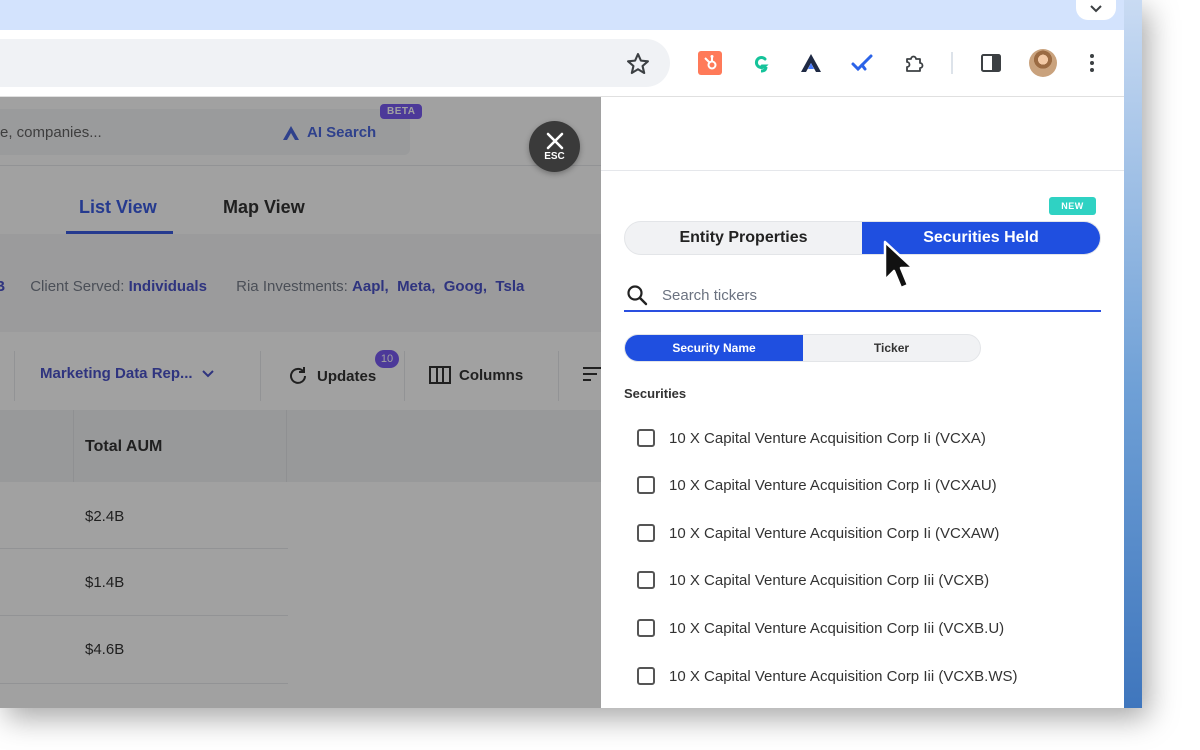  I want to click on panel-tab-switch: Entity Properties Securities Held, so click(862, 238).